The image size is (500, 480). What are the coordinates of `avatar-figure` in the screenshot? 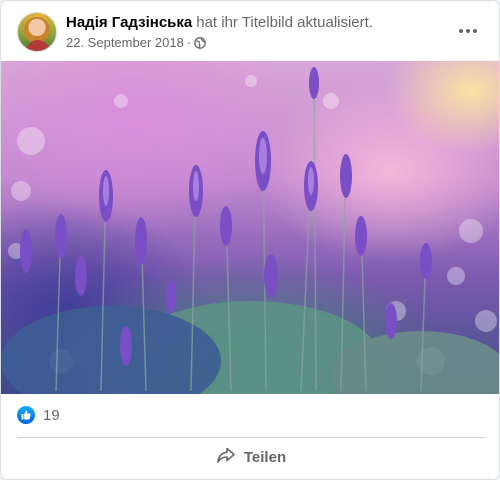 It's located at (38, 45).